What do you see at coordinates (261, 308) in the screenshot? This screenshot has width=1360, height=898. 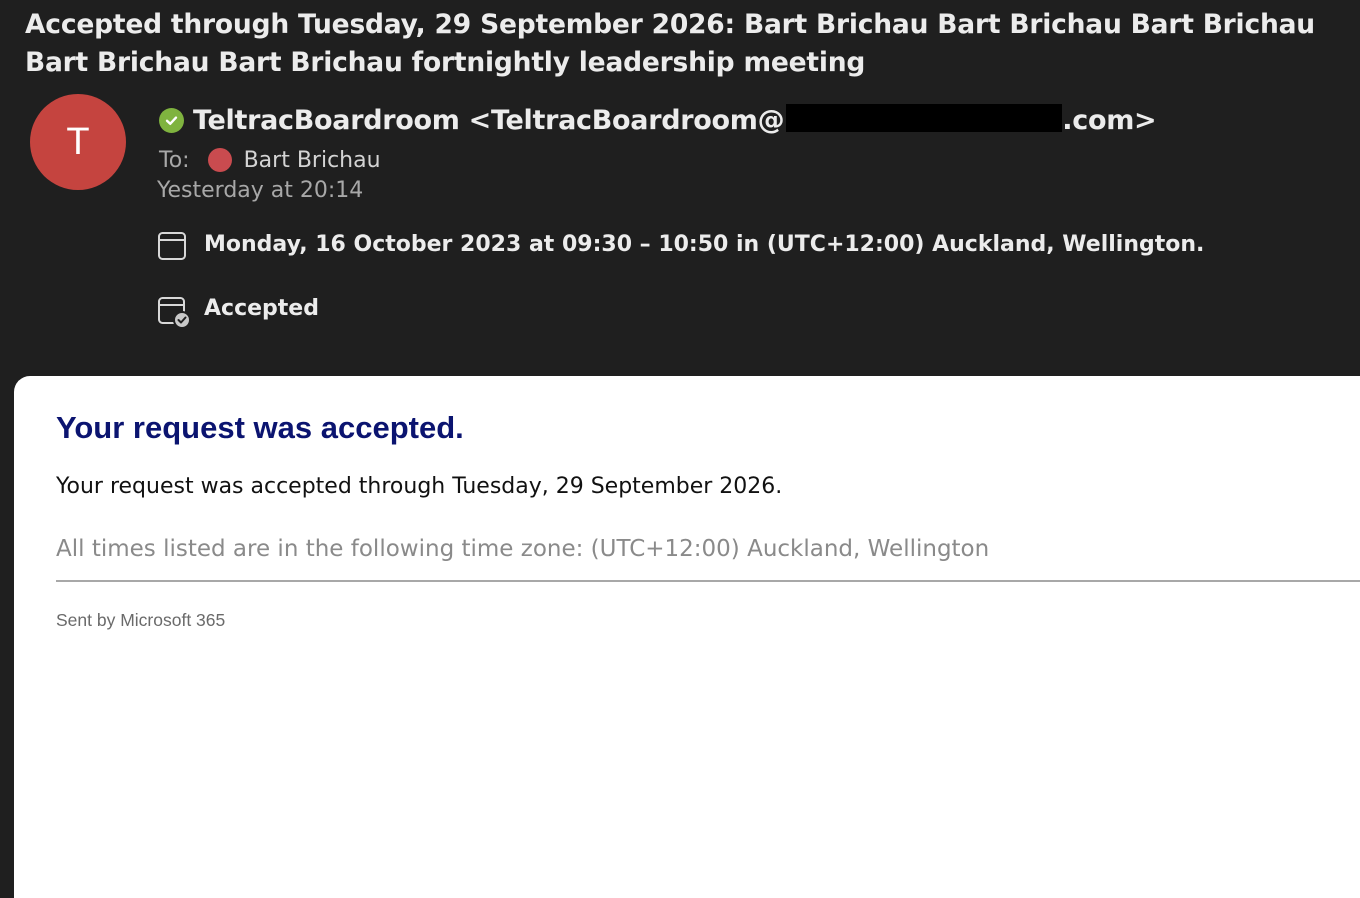 I see `event-status: Accepted` at bounding box center [261, 308].